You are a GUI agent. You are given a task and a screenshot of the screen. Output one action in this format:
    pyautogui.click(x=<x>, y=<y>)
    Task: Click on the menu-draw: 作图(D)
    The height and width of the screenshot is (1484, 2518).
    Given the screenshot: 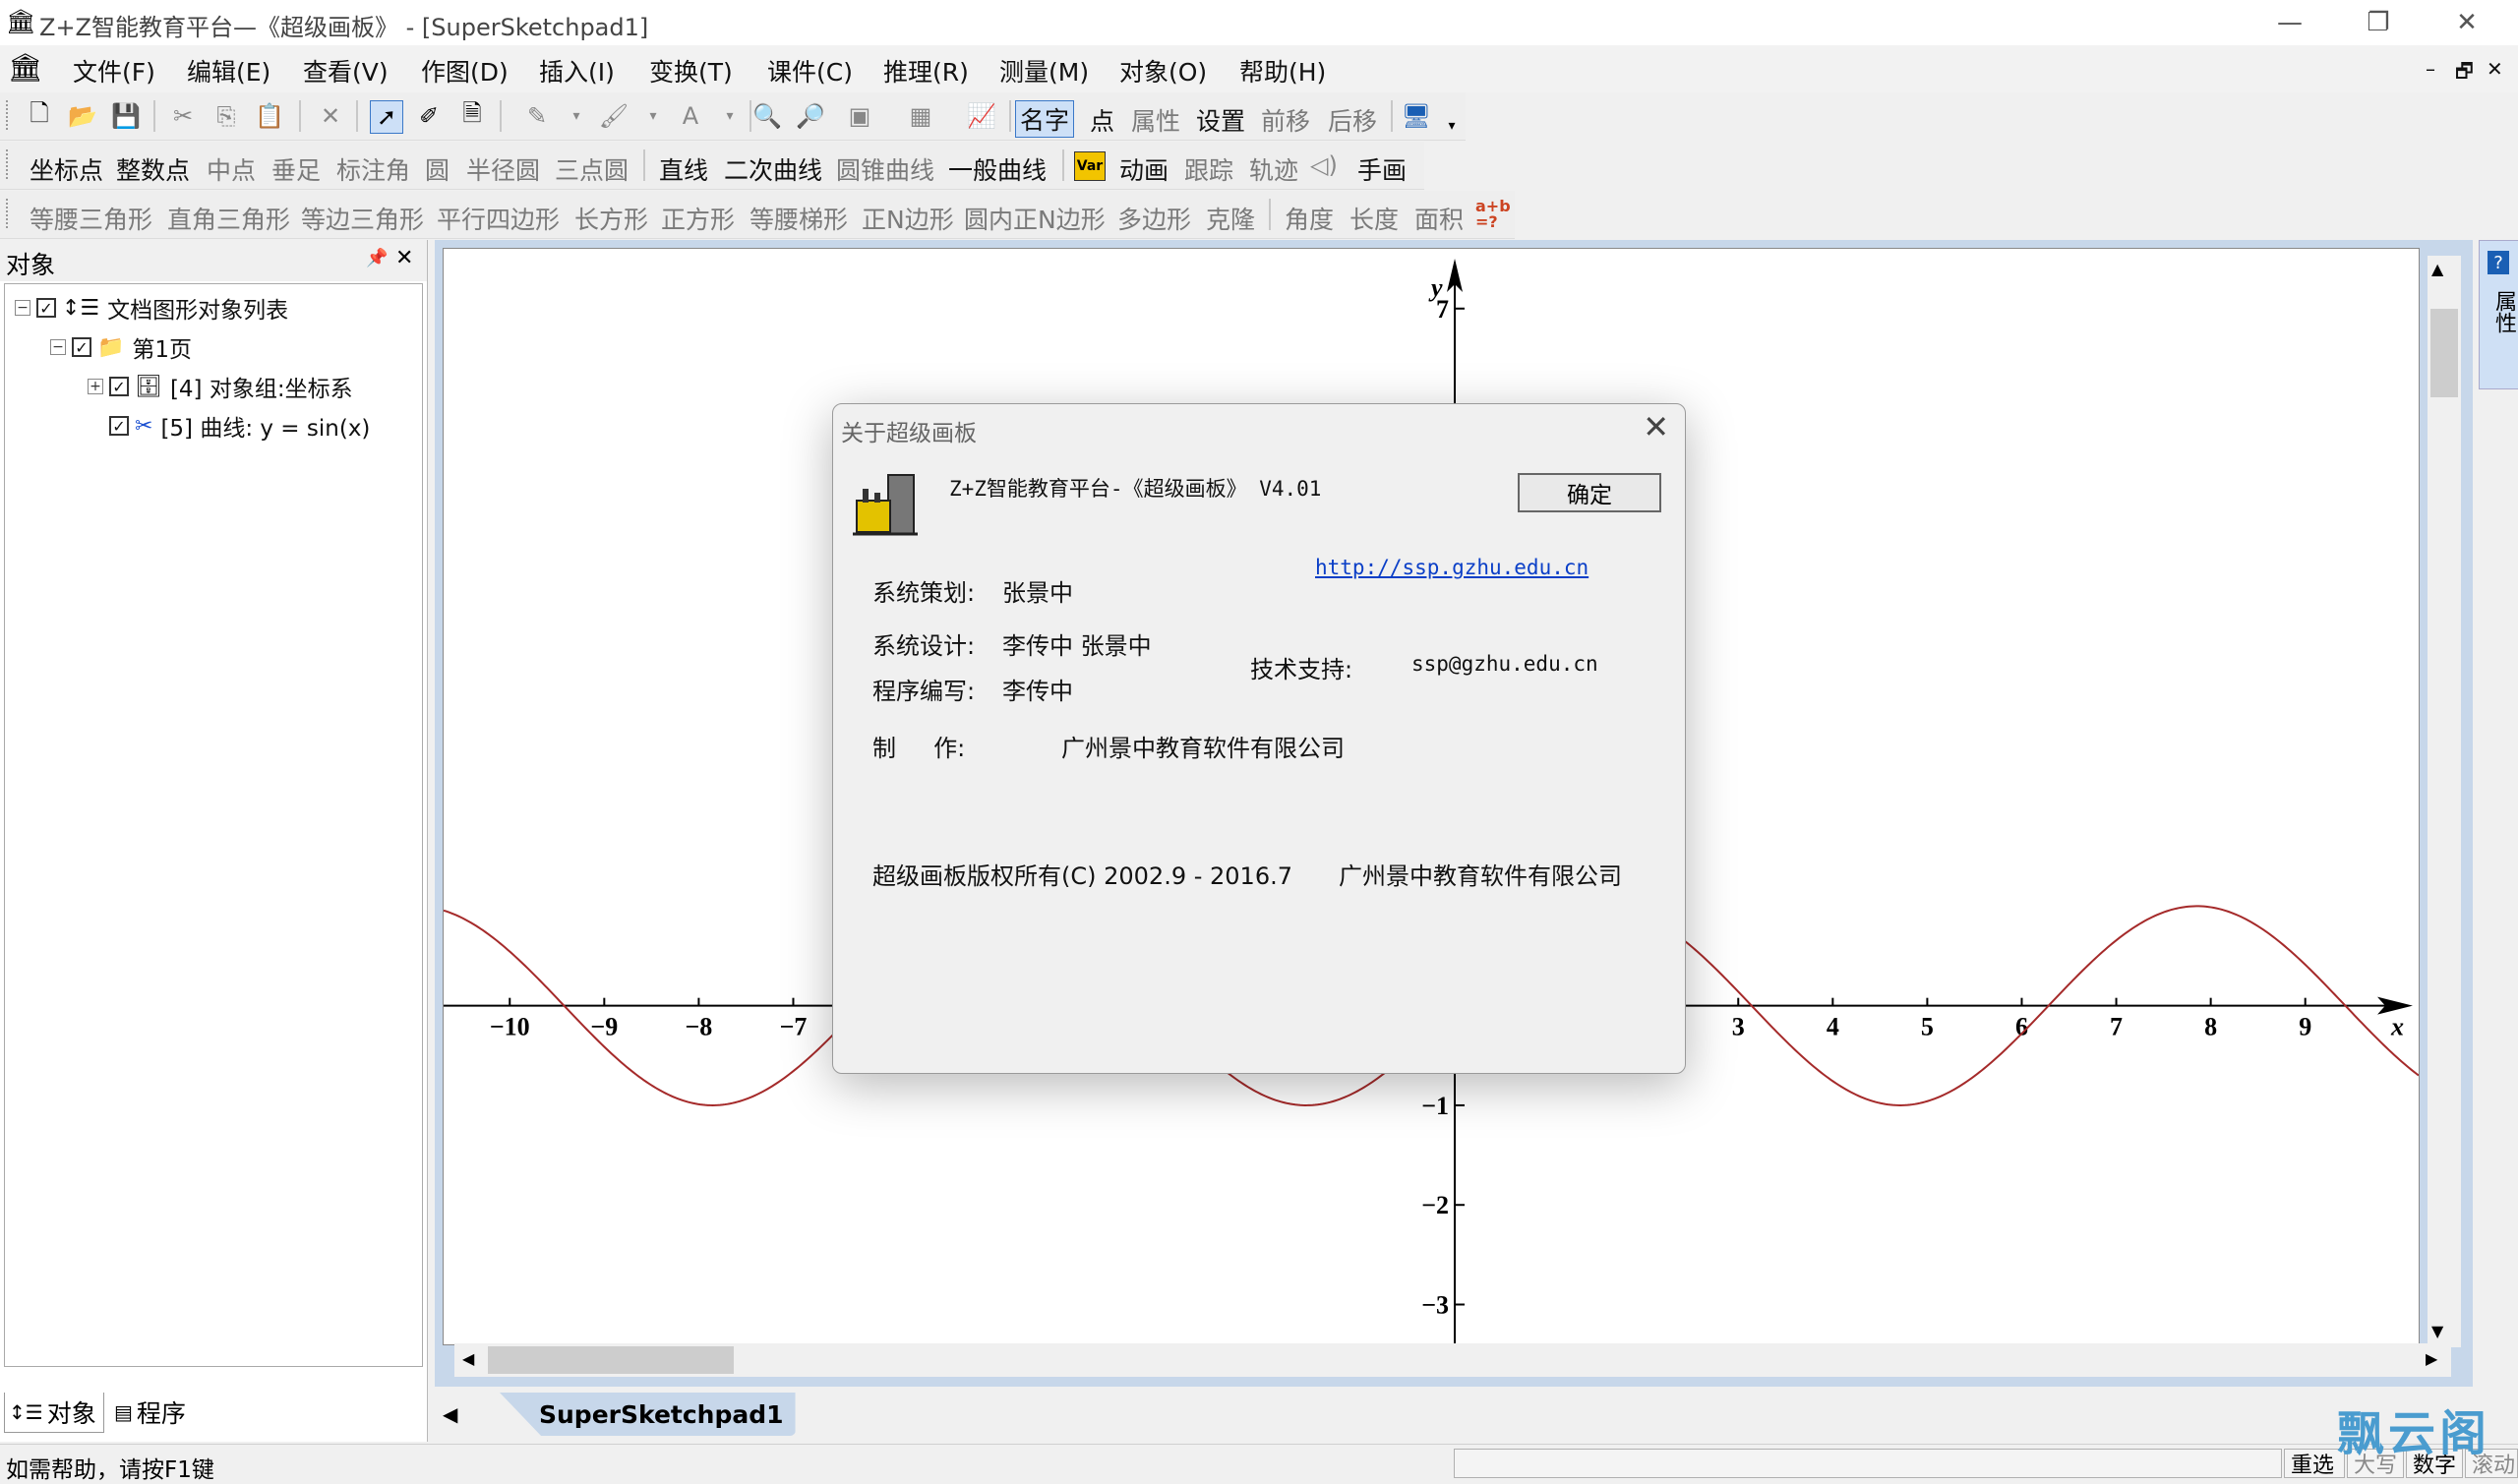 What is the action you would take?
    pyautogui.click(x=465, y=71)
    